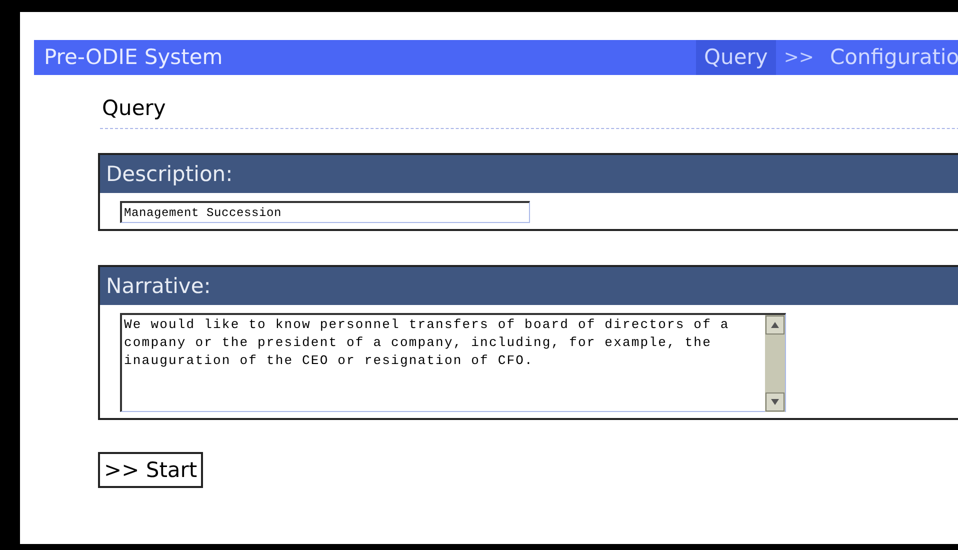  Describe the element at coordinates (134, 108) in the screenshot. I see `page-heading: Query` at that location.